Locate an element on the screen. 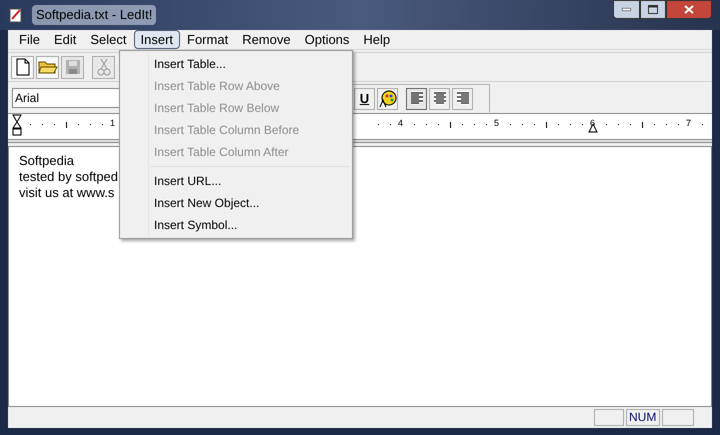 This screenshot has width=720, height=435. restore-icon is located at coordinates (653, 9).